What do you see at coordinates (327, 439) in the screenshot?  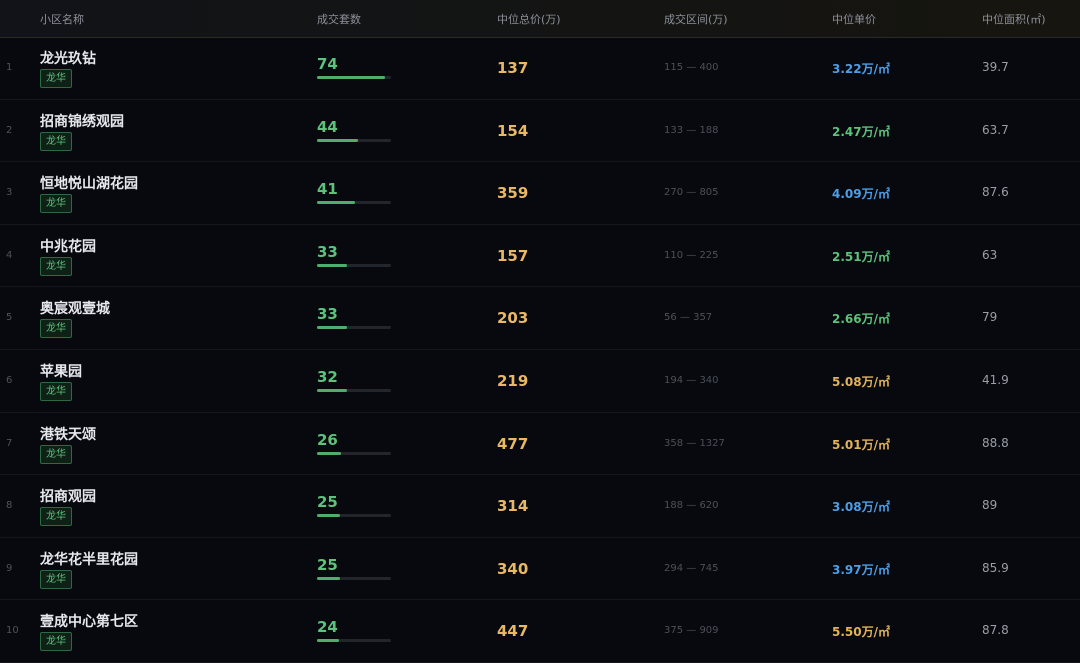 I see `row-deal-count: 26` at bounding box center [327, 439].